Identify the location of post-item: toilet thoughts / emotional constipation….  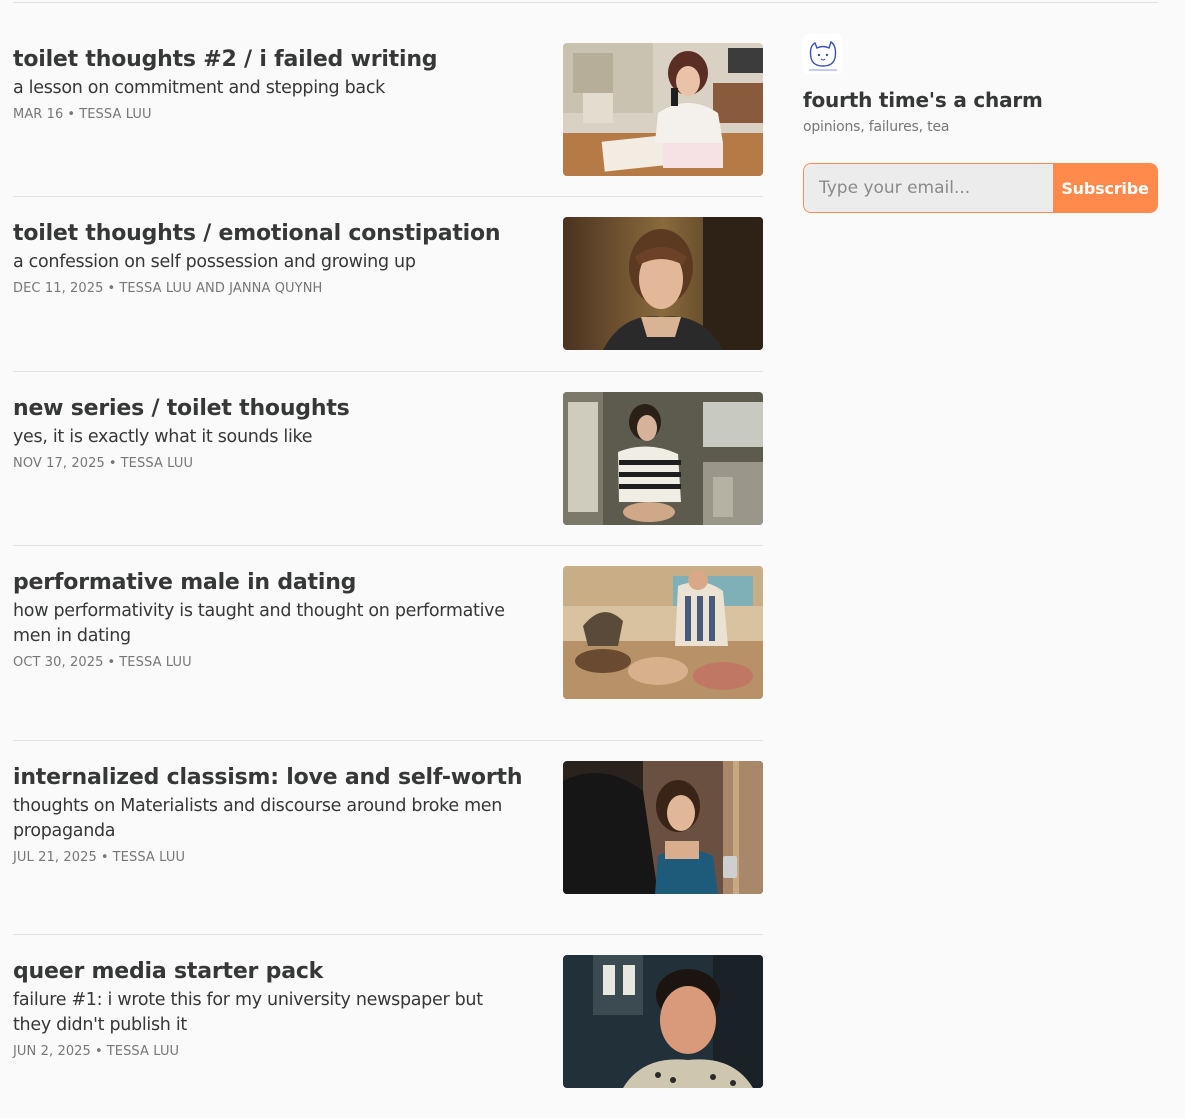
(388, 284).